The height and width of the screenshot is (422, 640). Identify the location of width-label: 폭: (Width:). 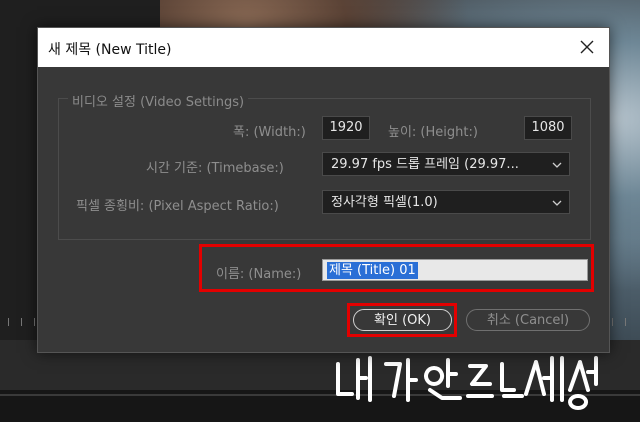
(269, 132).